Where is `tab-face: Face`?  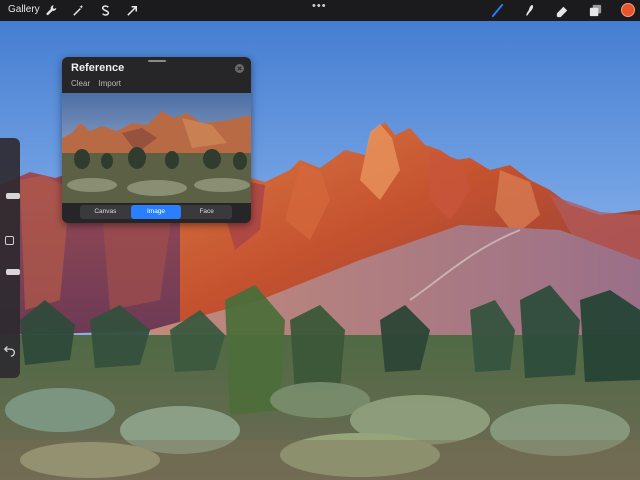 tab-face: Face is located at coordinates (206, 212).